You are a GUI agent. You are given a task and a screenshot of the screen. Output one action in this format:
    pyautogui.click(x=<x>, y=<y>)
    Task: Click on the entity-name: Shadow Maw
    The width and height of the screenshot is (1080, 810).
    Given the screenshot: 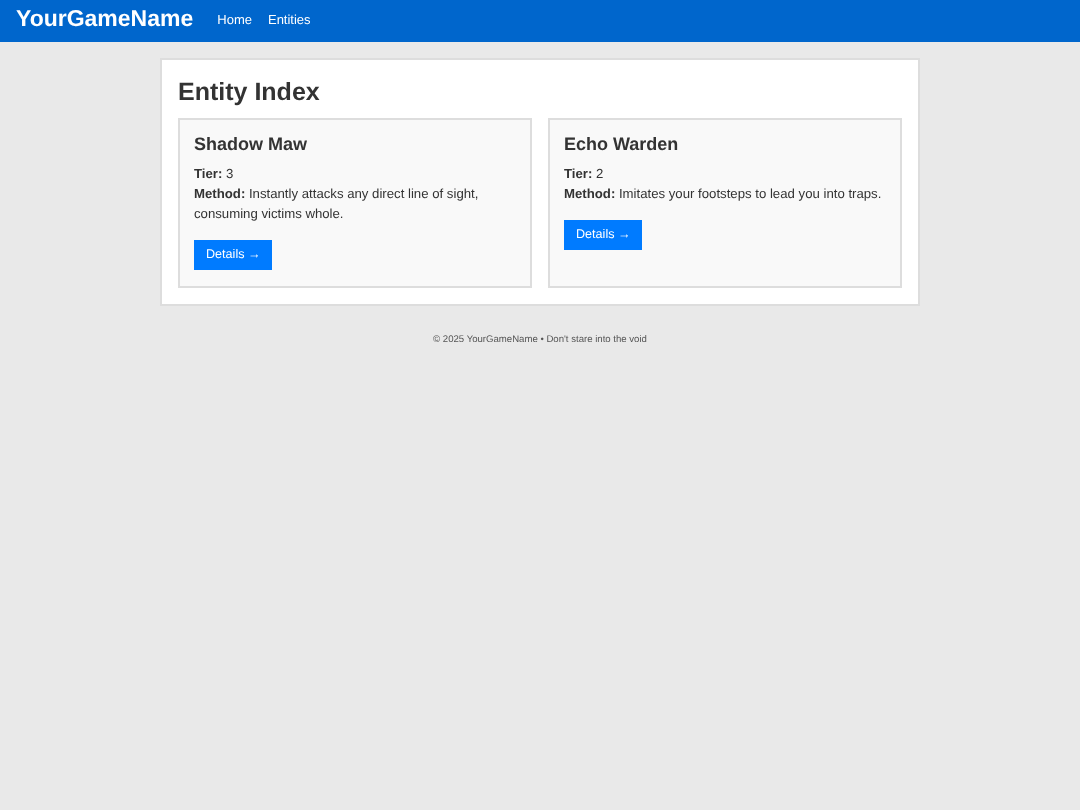 What is the action you would take?
    pyautogui.click(x=252, y=145)
    